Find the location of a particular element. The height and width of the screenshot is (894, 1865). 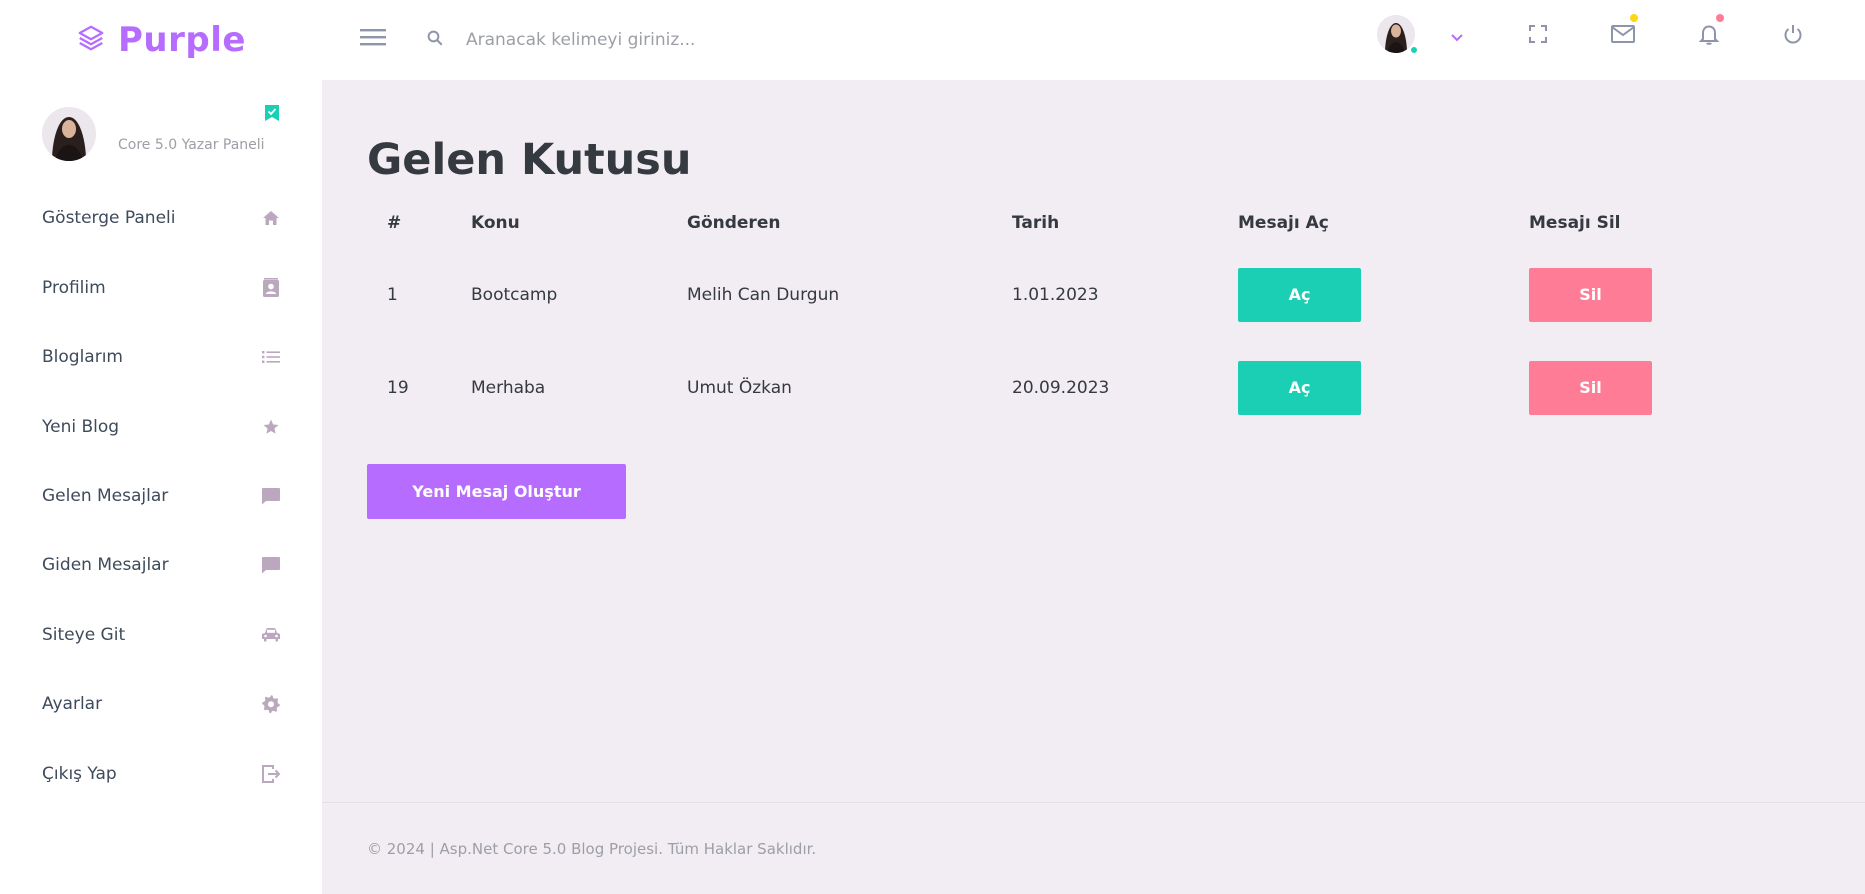

search-input is located at coordinates (646, 40).